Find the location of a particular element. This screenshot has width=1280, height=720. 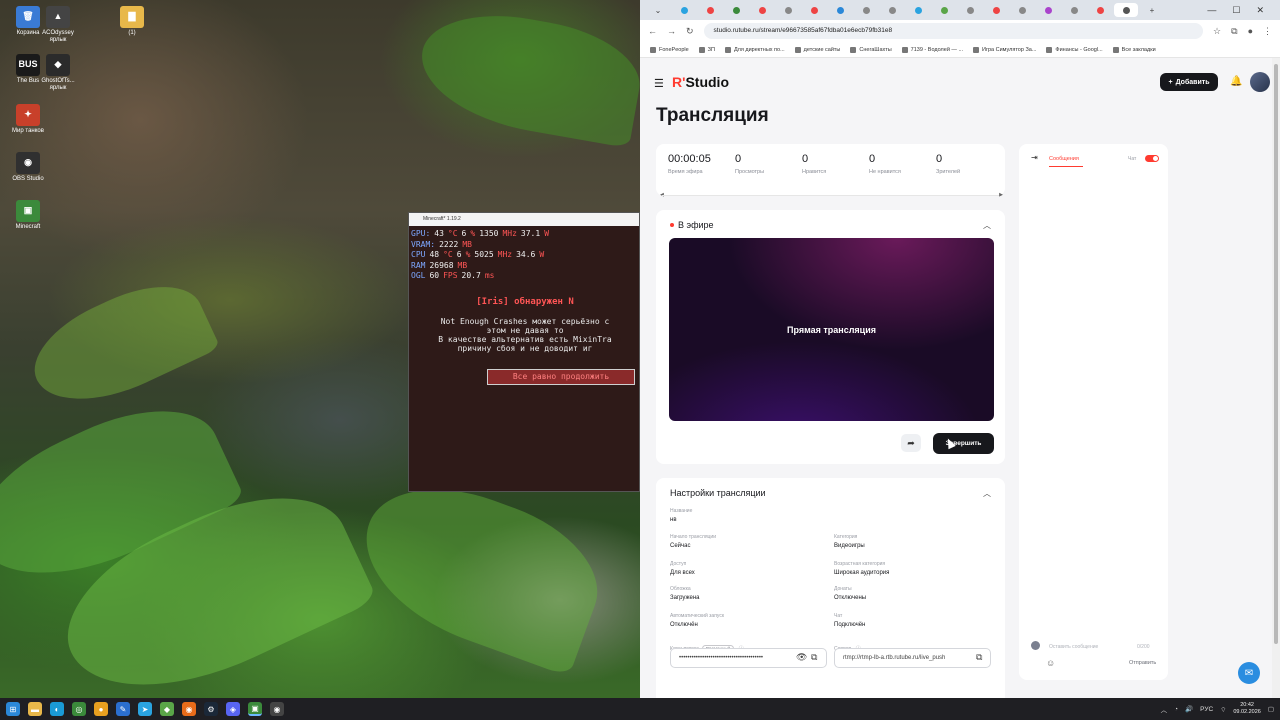

stats-scrollbar is located at coordinates (831, 195).